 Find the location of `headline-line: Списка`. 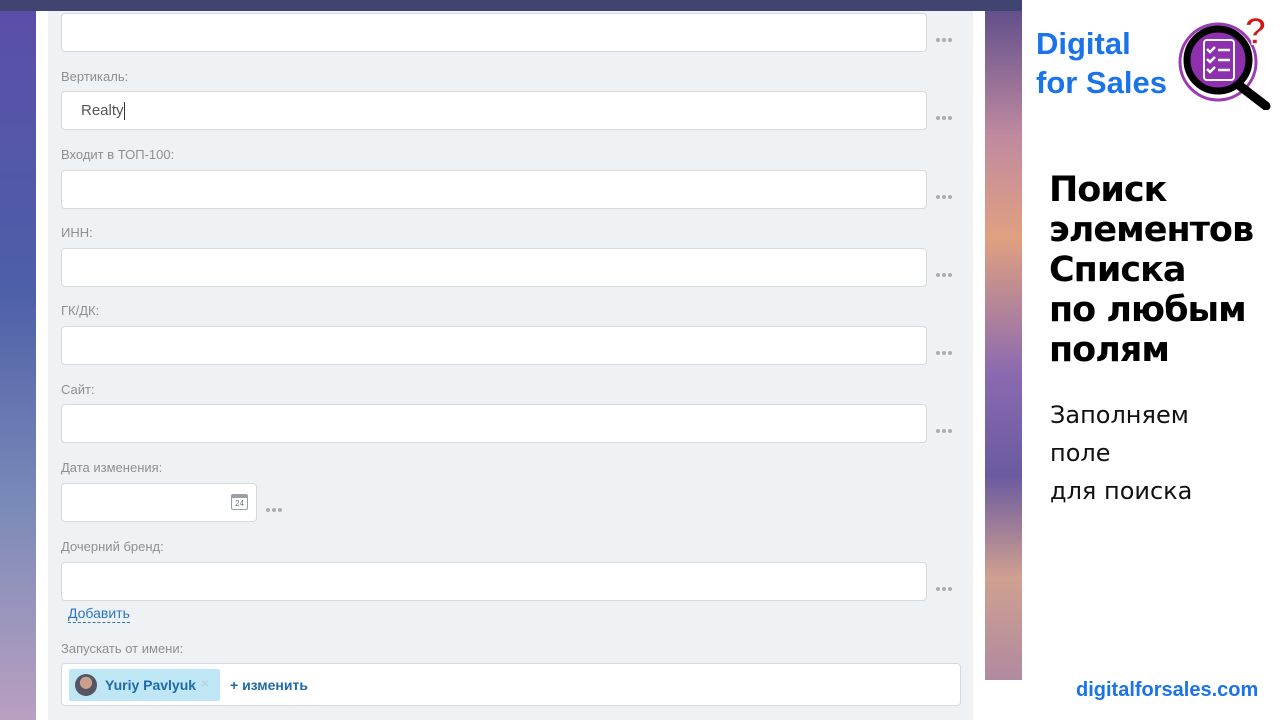

headline-line: Списка is located at coordinates (1118, 270).